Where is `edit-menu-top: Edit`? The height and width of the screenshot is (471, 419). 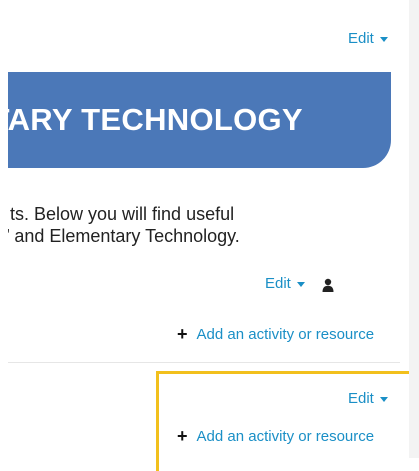
edit-menu-top: Edit is located at coordinates (368, 38).